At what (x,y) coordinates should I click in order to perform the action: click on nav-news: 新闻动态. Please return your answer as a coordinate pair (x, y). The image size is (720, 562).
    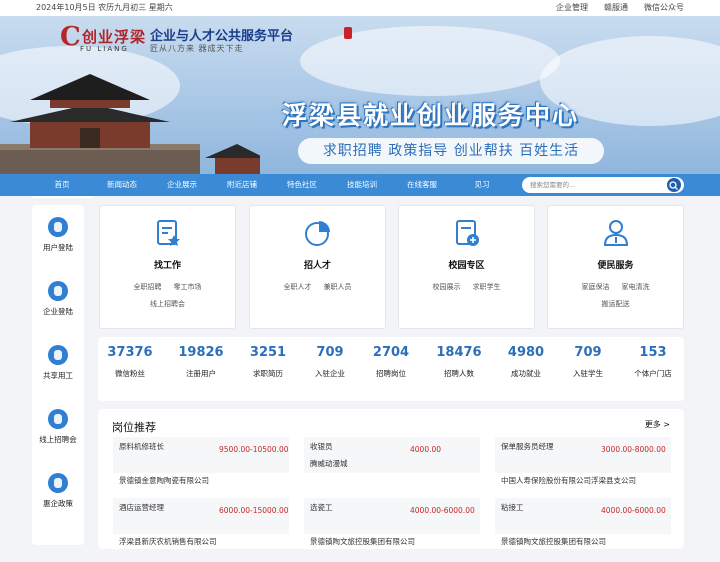
    Looking at the image, I should click on (122, 186).